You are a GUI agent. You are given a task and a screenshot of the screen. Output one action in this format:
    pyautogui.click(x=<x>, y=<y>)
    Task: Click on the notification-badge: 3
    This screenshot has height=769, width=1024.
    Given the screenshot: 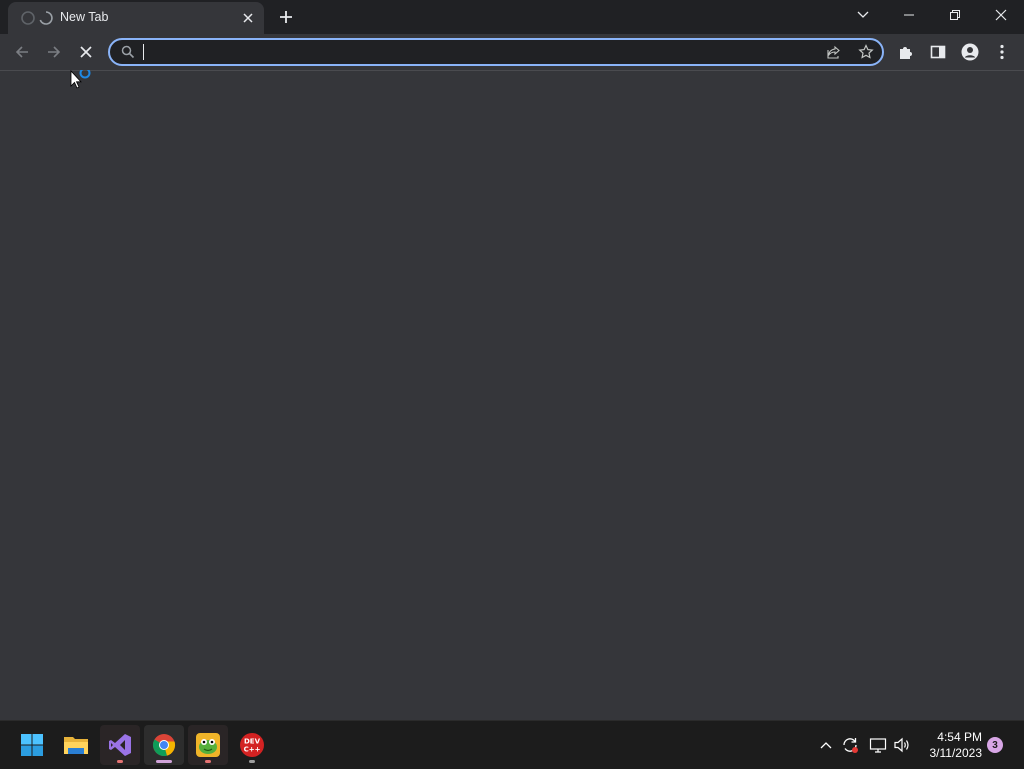 What is the action you would take?
    pyautogui.click(x=995, y=745)
    